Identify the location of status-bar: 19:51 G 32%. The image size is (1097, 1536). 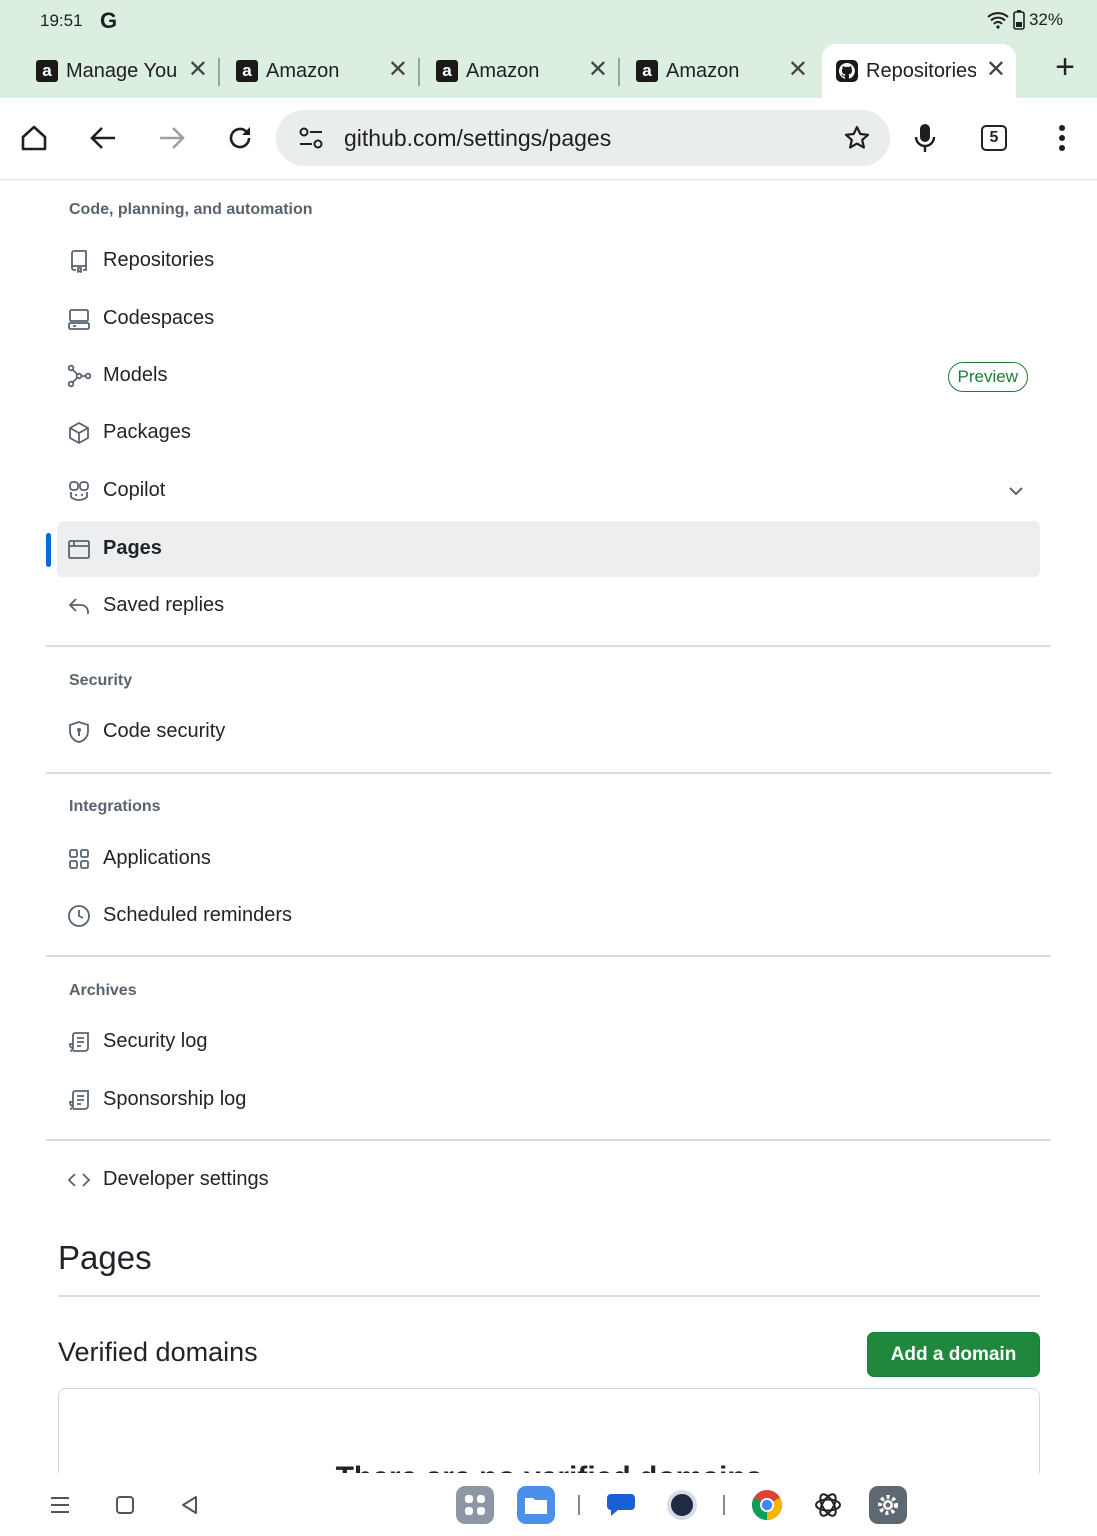
(548, 21).